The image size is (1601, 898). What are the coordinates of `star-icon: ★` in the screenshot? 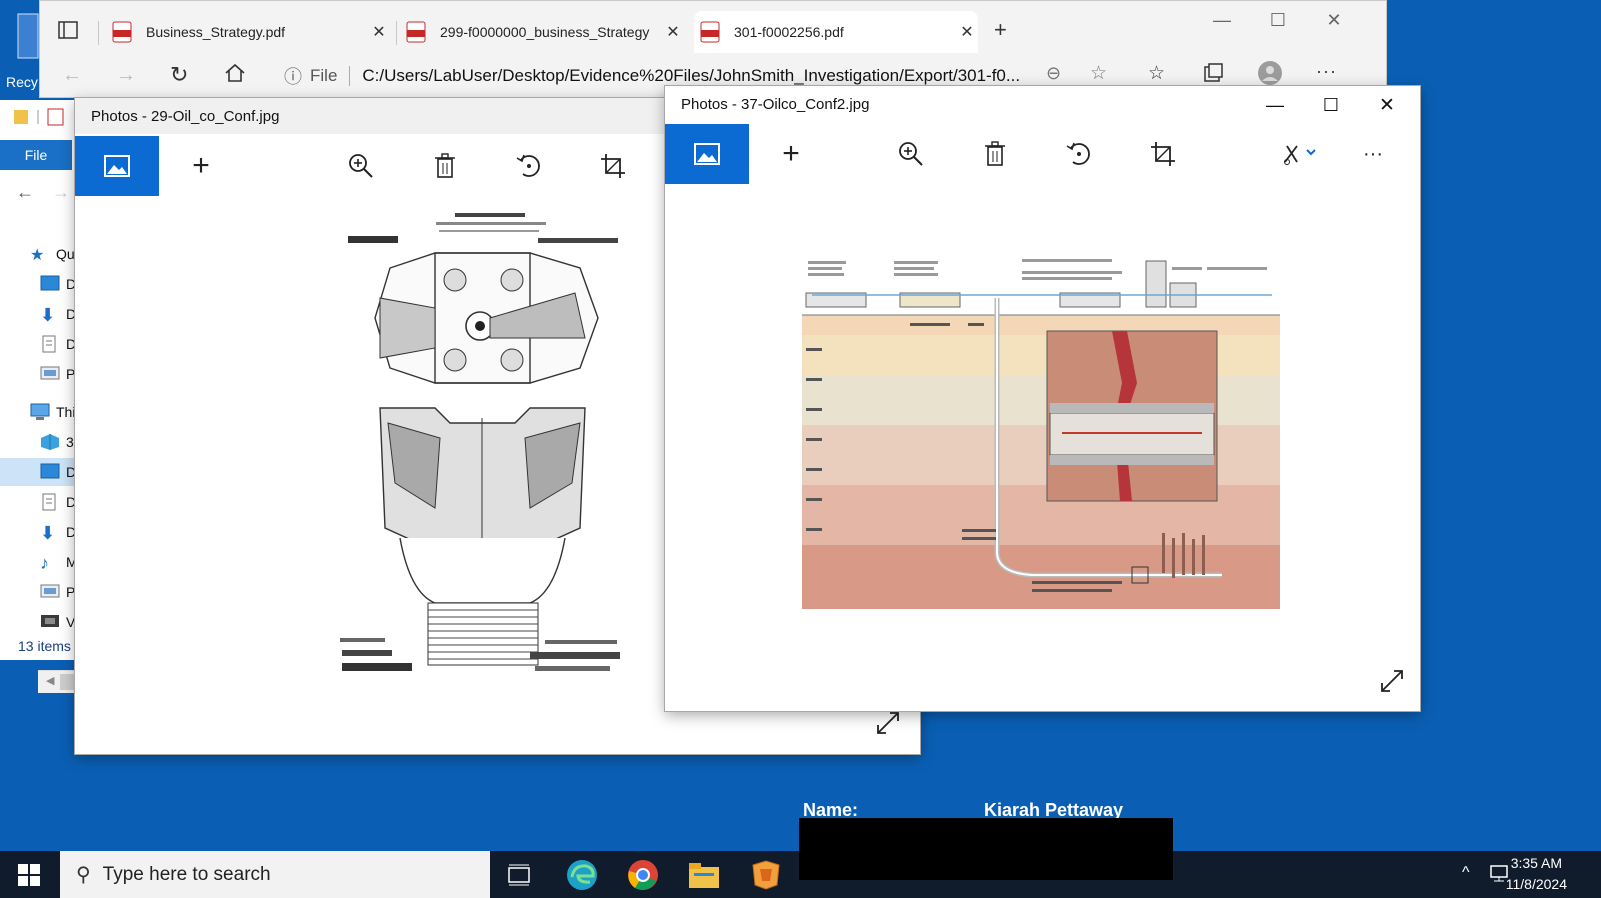 It's located at (37, 255).